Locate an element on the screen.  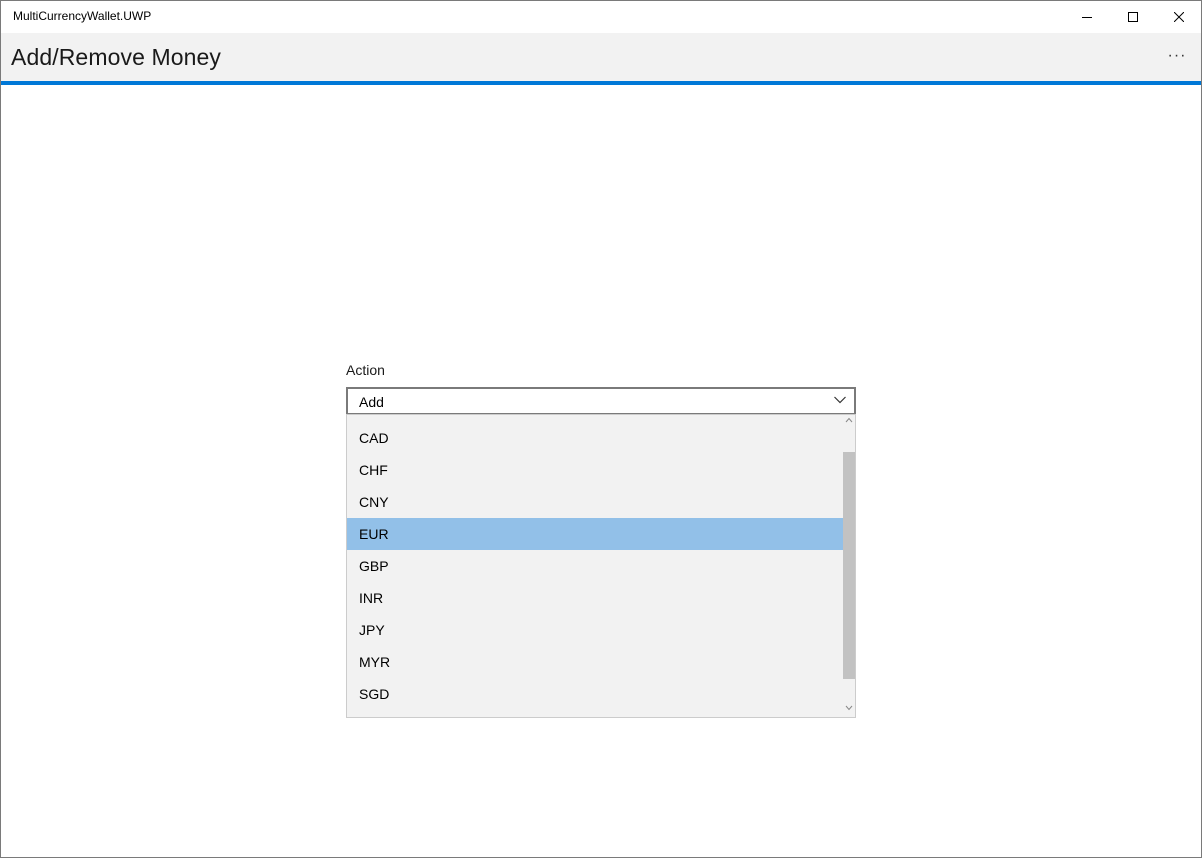
more-button: ··· is located at coordinates (1177, 56).